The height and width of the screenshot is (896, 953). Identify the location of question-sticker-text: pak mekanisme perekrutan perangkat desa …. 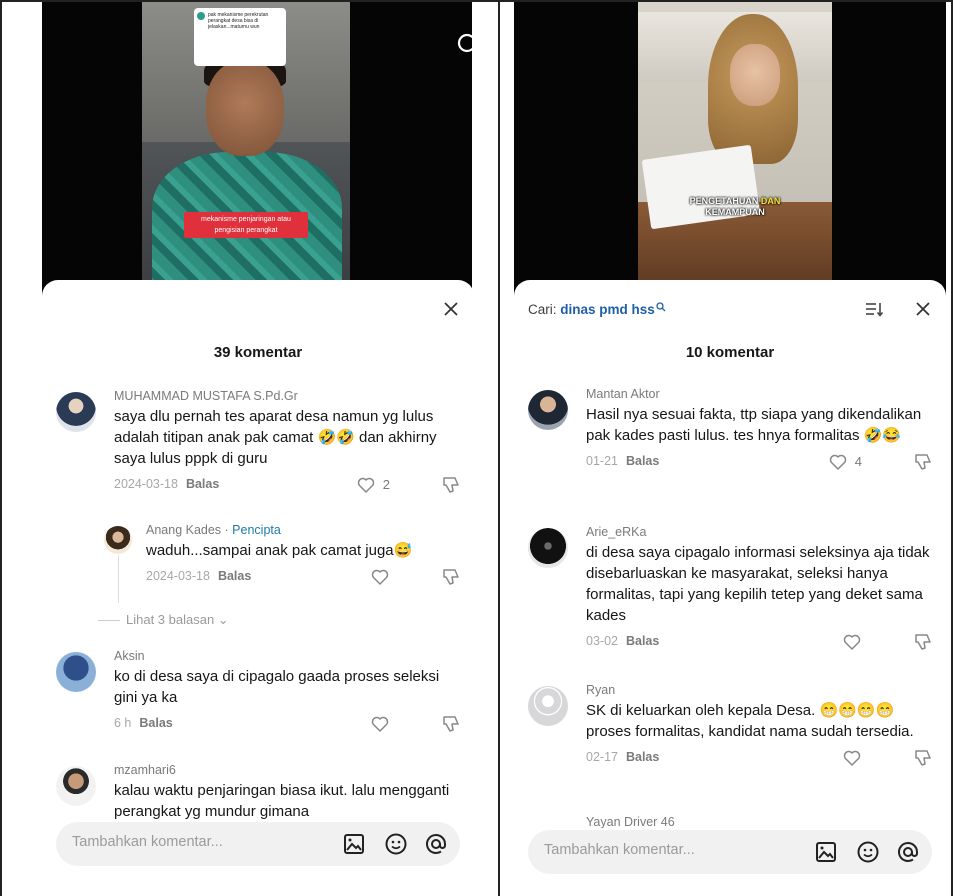
(238, 21).